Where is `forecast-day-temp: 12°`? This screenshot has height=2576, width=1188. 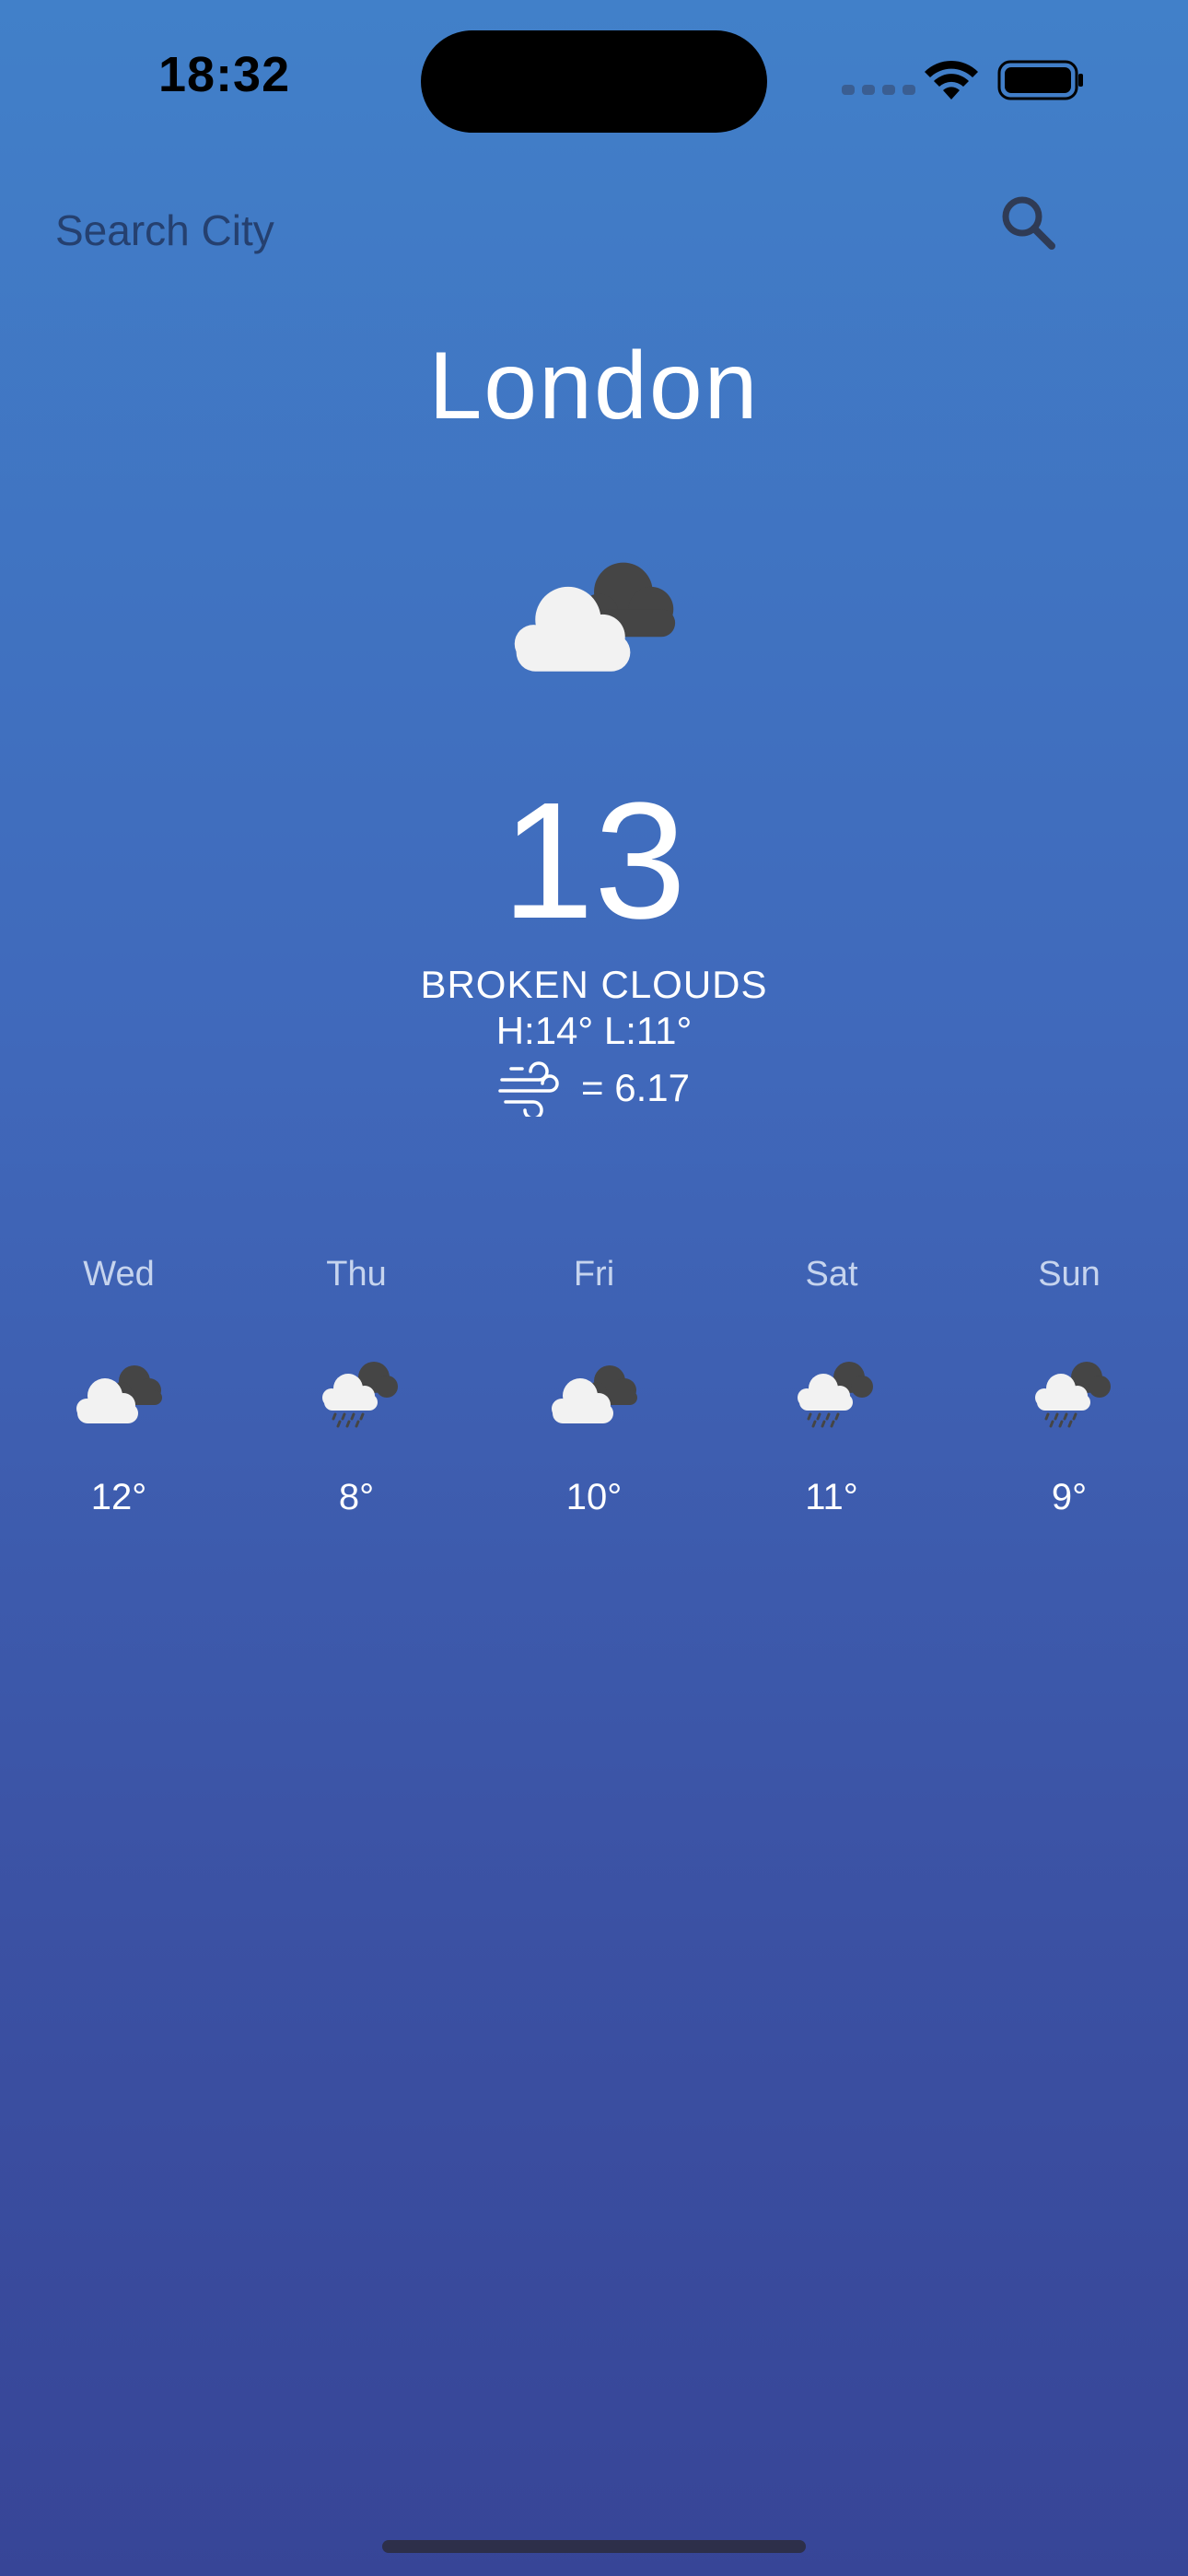
forecast-day-temp: 12° is located at coordinates (119, 1497).